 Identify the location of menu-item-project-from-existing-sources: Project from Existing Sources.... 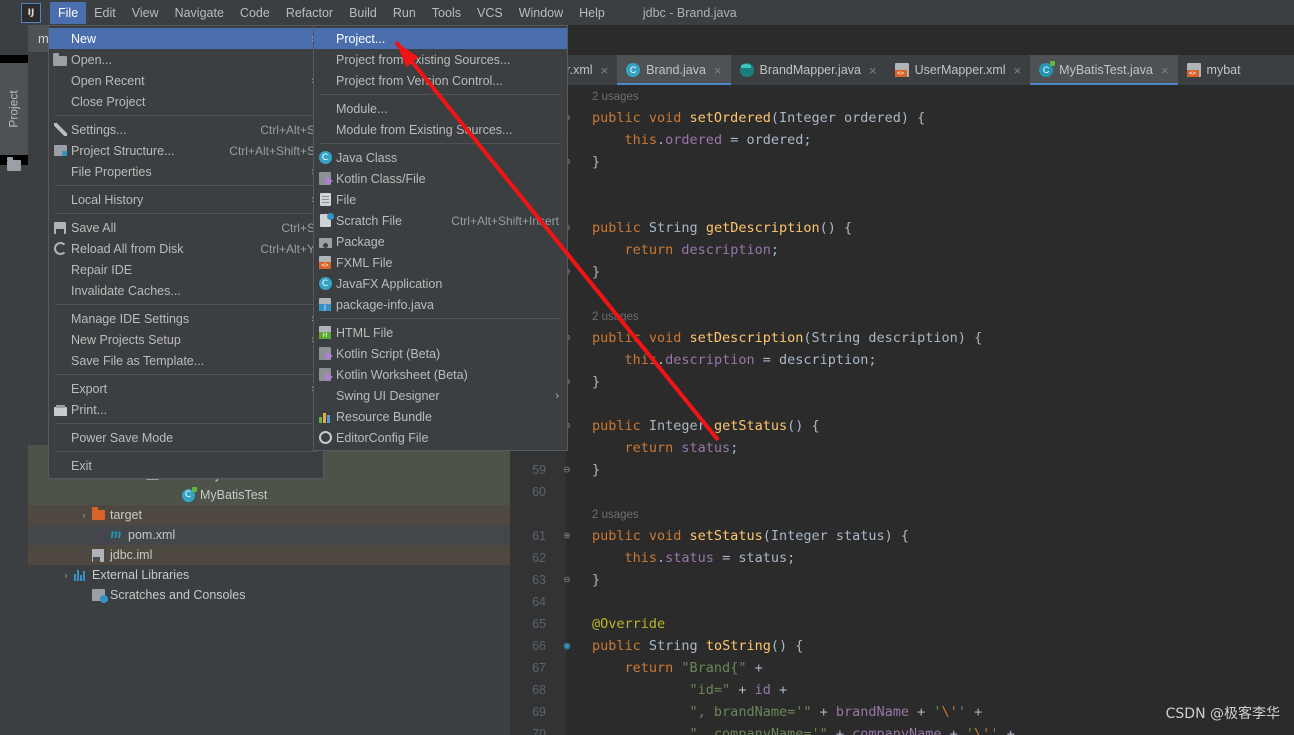
(440, 59).